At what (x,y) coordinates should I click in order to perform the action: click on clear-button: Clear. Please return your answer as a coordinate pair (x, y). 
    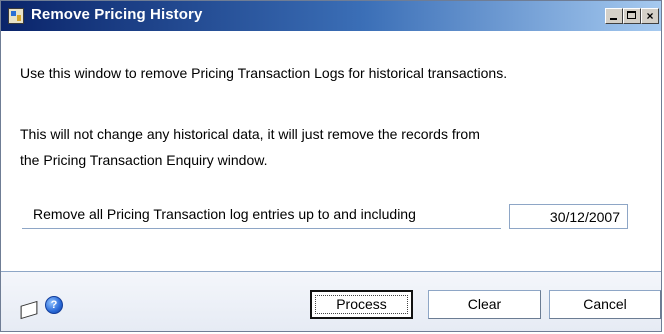
    Looking at the image, I should click on (484, 304).